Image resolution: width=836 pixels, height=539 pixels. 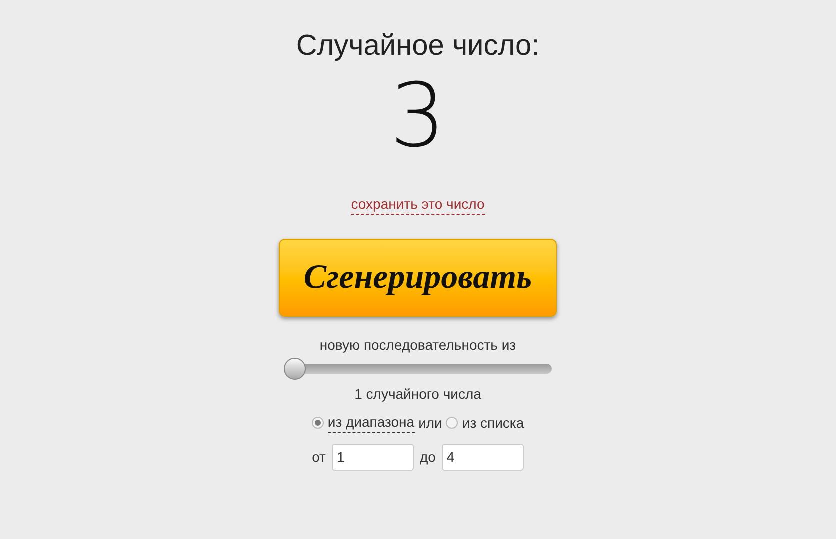 What do you see at coordinates (493, 423) in the screenshot?
I see `radio-label: из списка` at bounding box center [493, 423].